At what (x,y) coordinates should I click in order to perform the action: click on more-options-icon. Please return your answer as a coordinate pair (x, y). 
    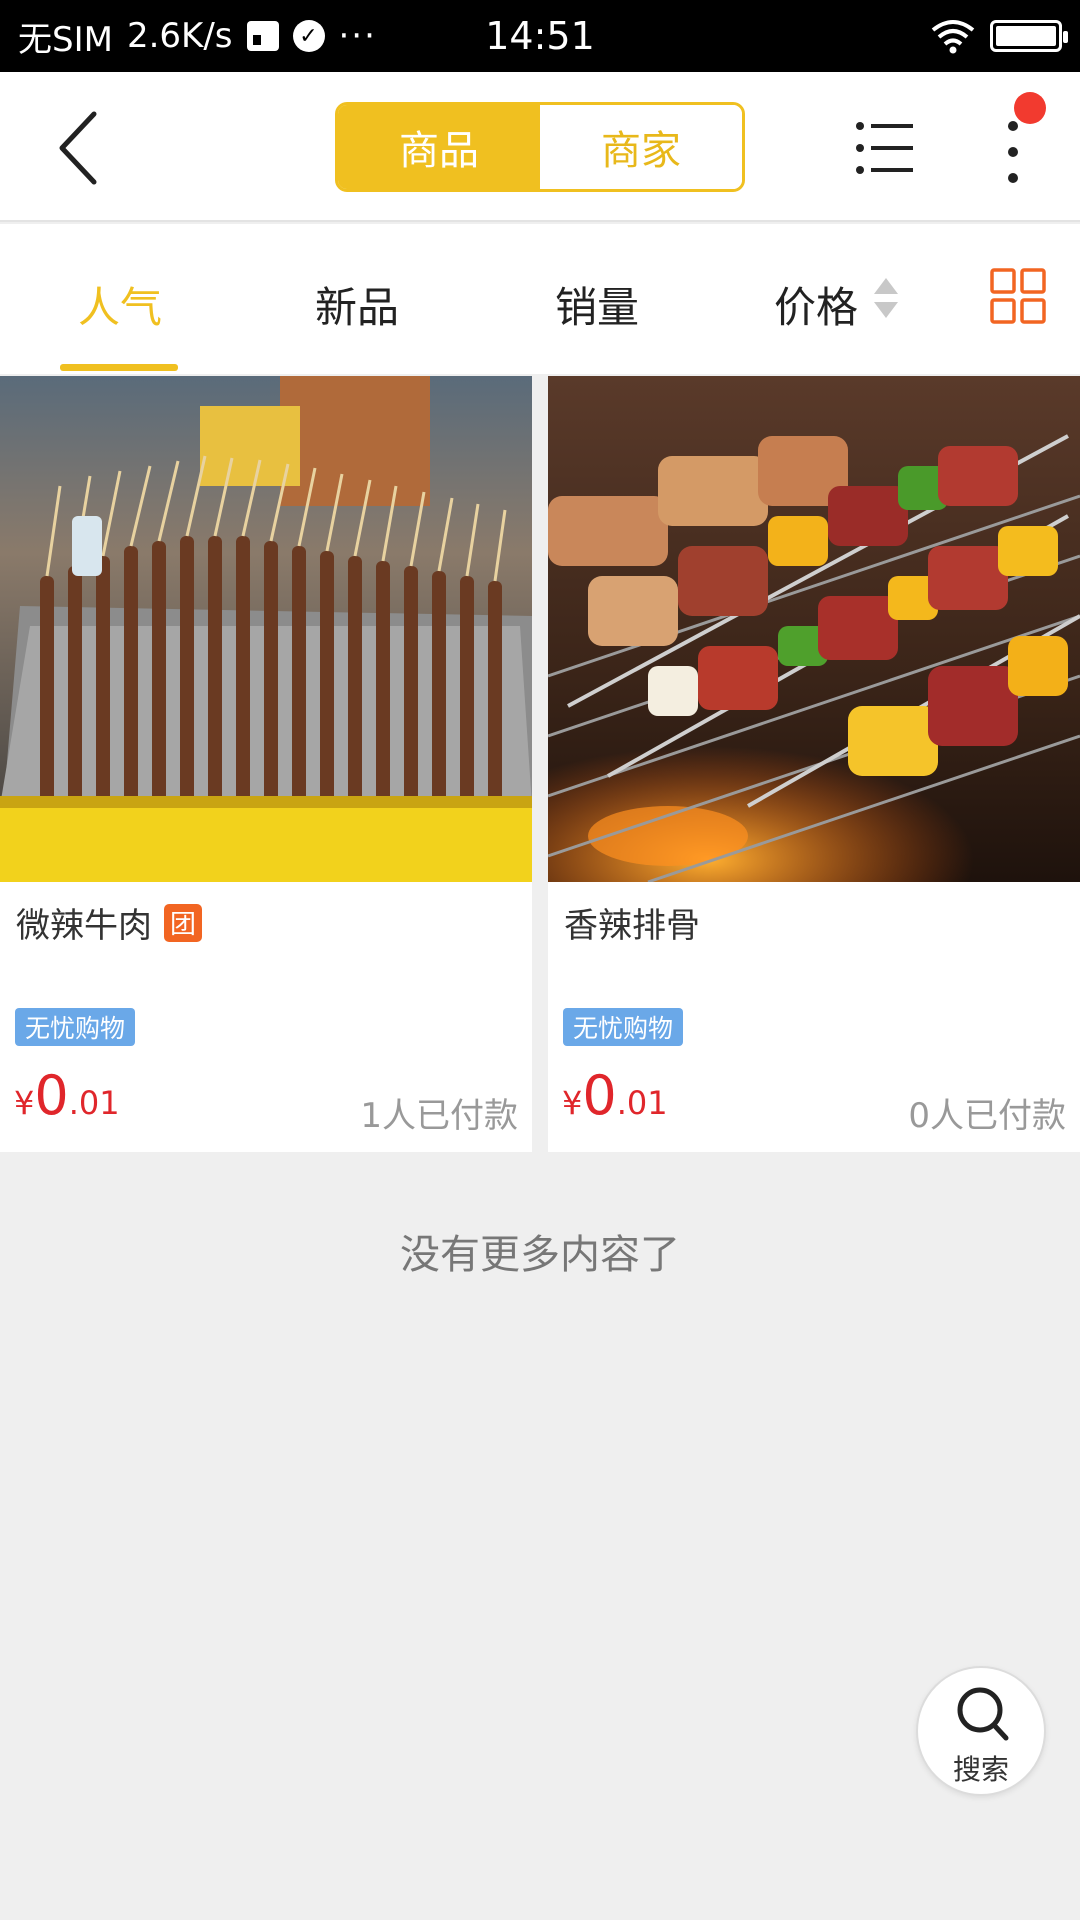
    Looking at the image, I should click on (1013, 152).